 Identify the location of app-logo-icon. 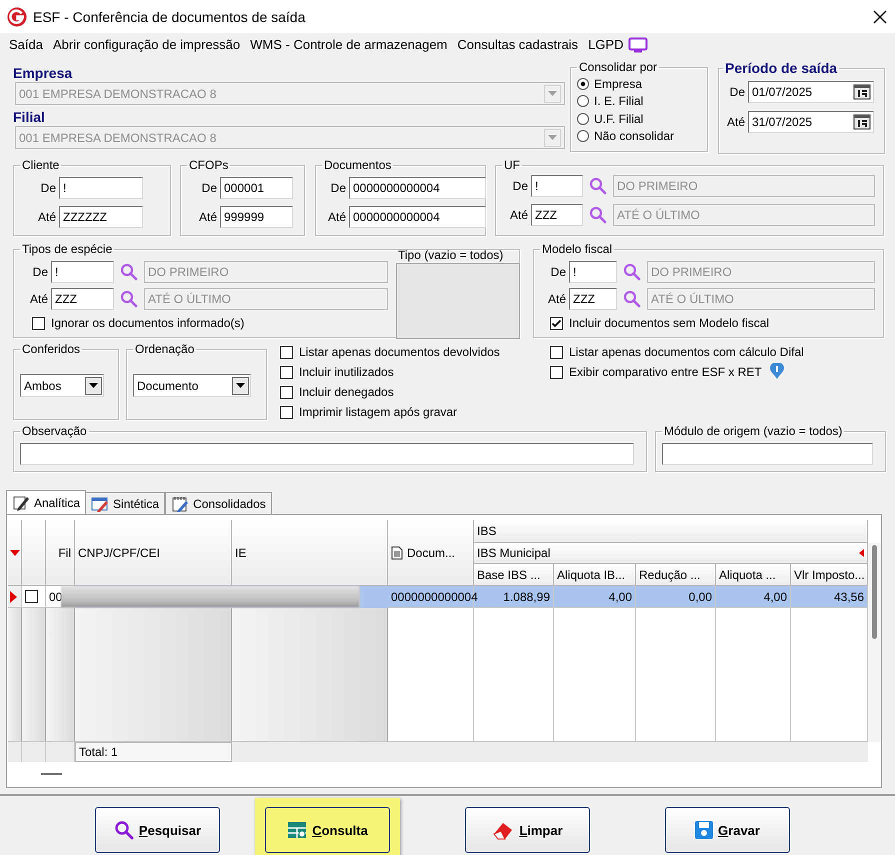
(17, 16).